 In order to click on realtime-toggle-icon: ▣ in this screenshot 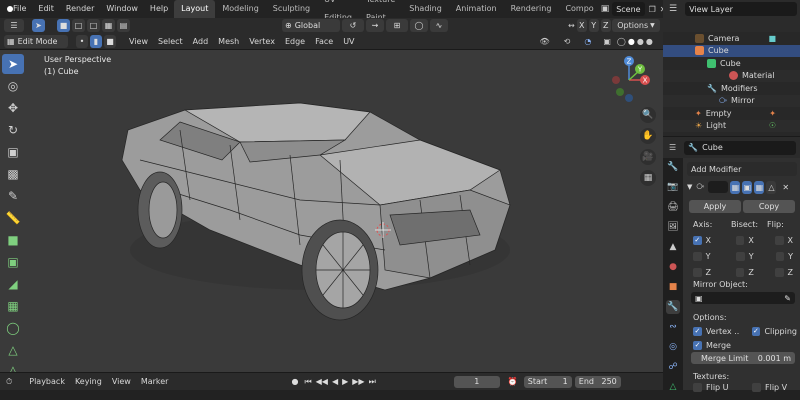, I will do `click(747, 187)`.